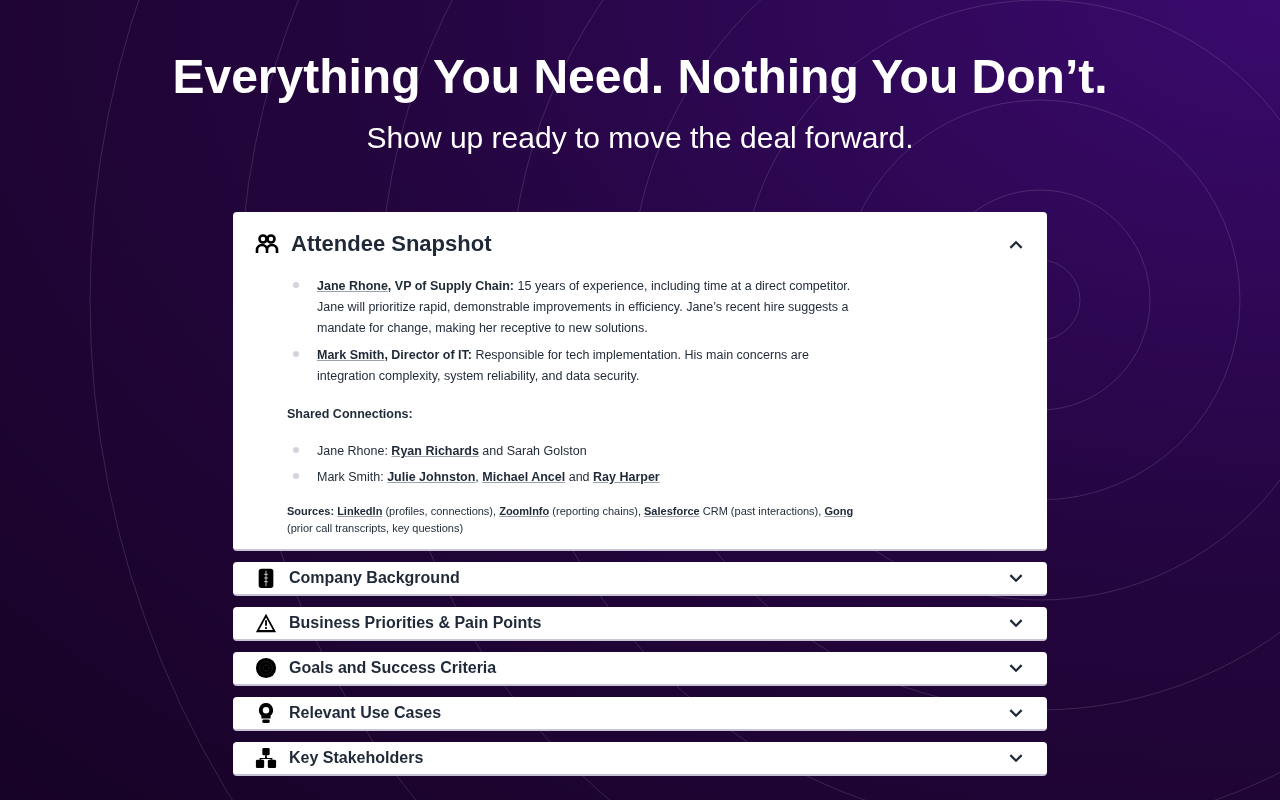 This screenshot has height=800, width=1280. I want to click on warning-icon, so click(266, 623).